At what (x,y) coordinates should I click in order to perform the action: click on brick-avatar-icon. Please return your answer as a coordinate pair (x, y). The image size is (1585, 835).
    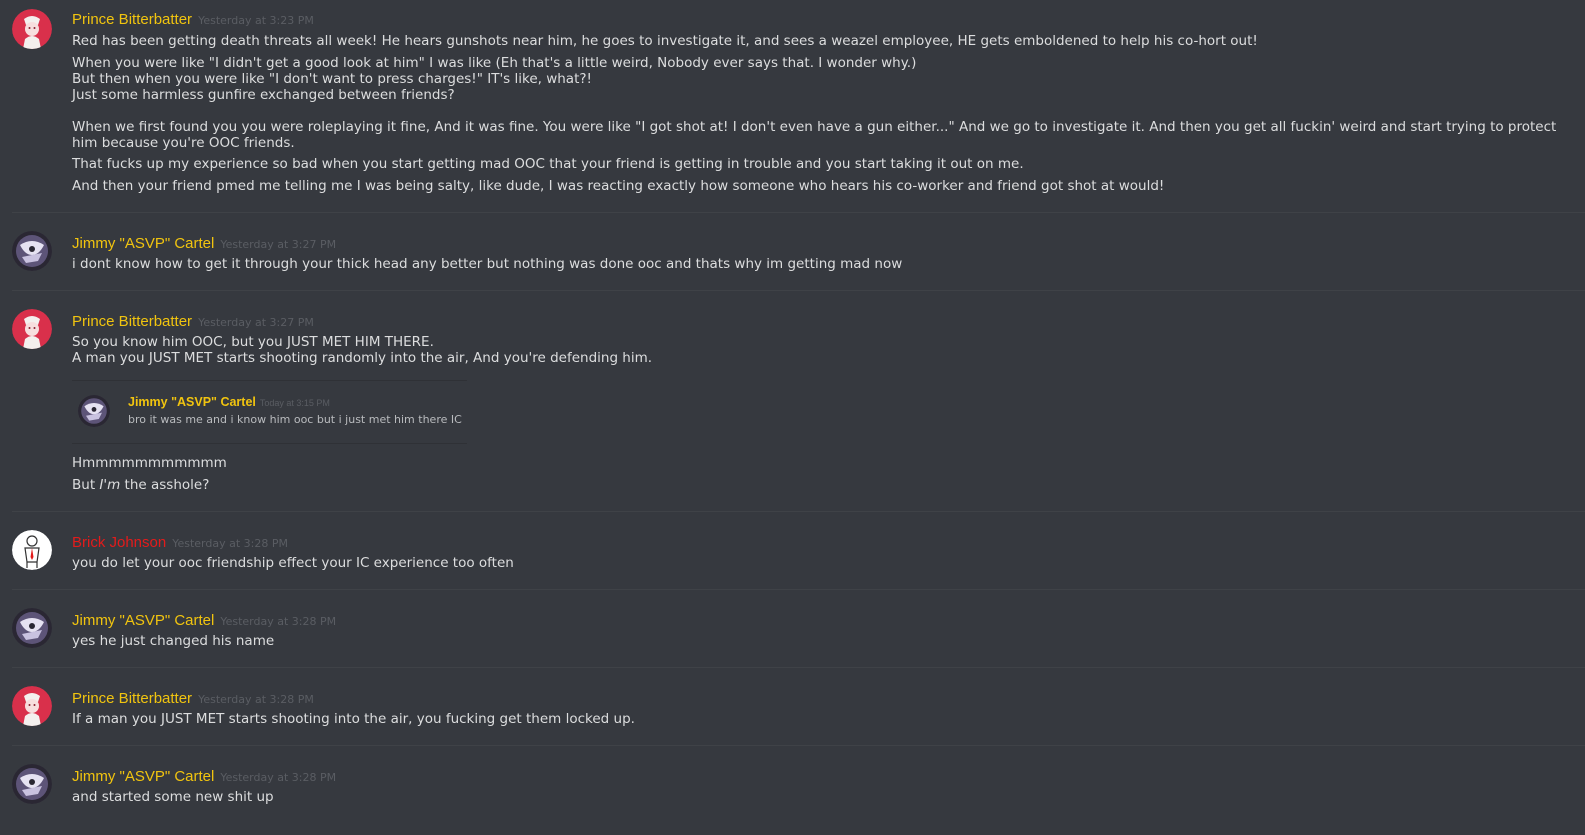
    Looking at the image, I should click on (32, 550).